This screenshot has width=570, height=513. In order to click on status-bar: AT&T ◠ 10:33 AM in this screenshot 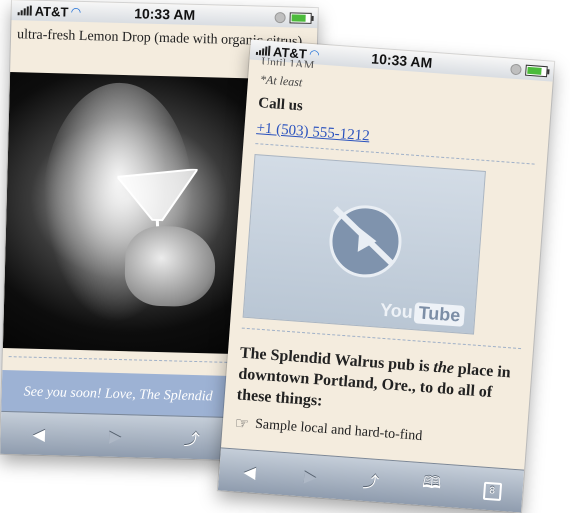, I will do `click(164, 14)`.